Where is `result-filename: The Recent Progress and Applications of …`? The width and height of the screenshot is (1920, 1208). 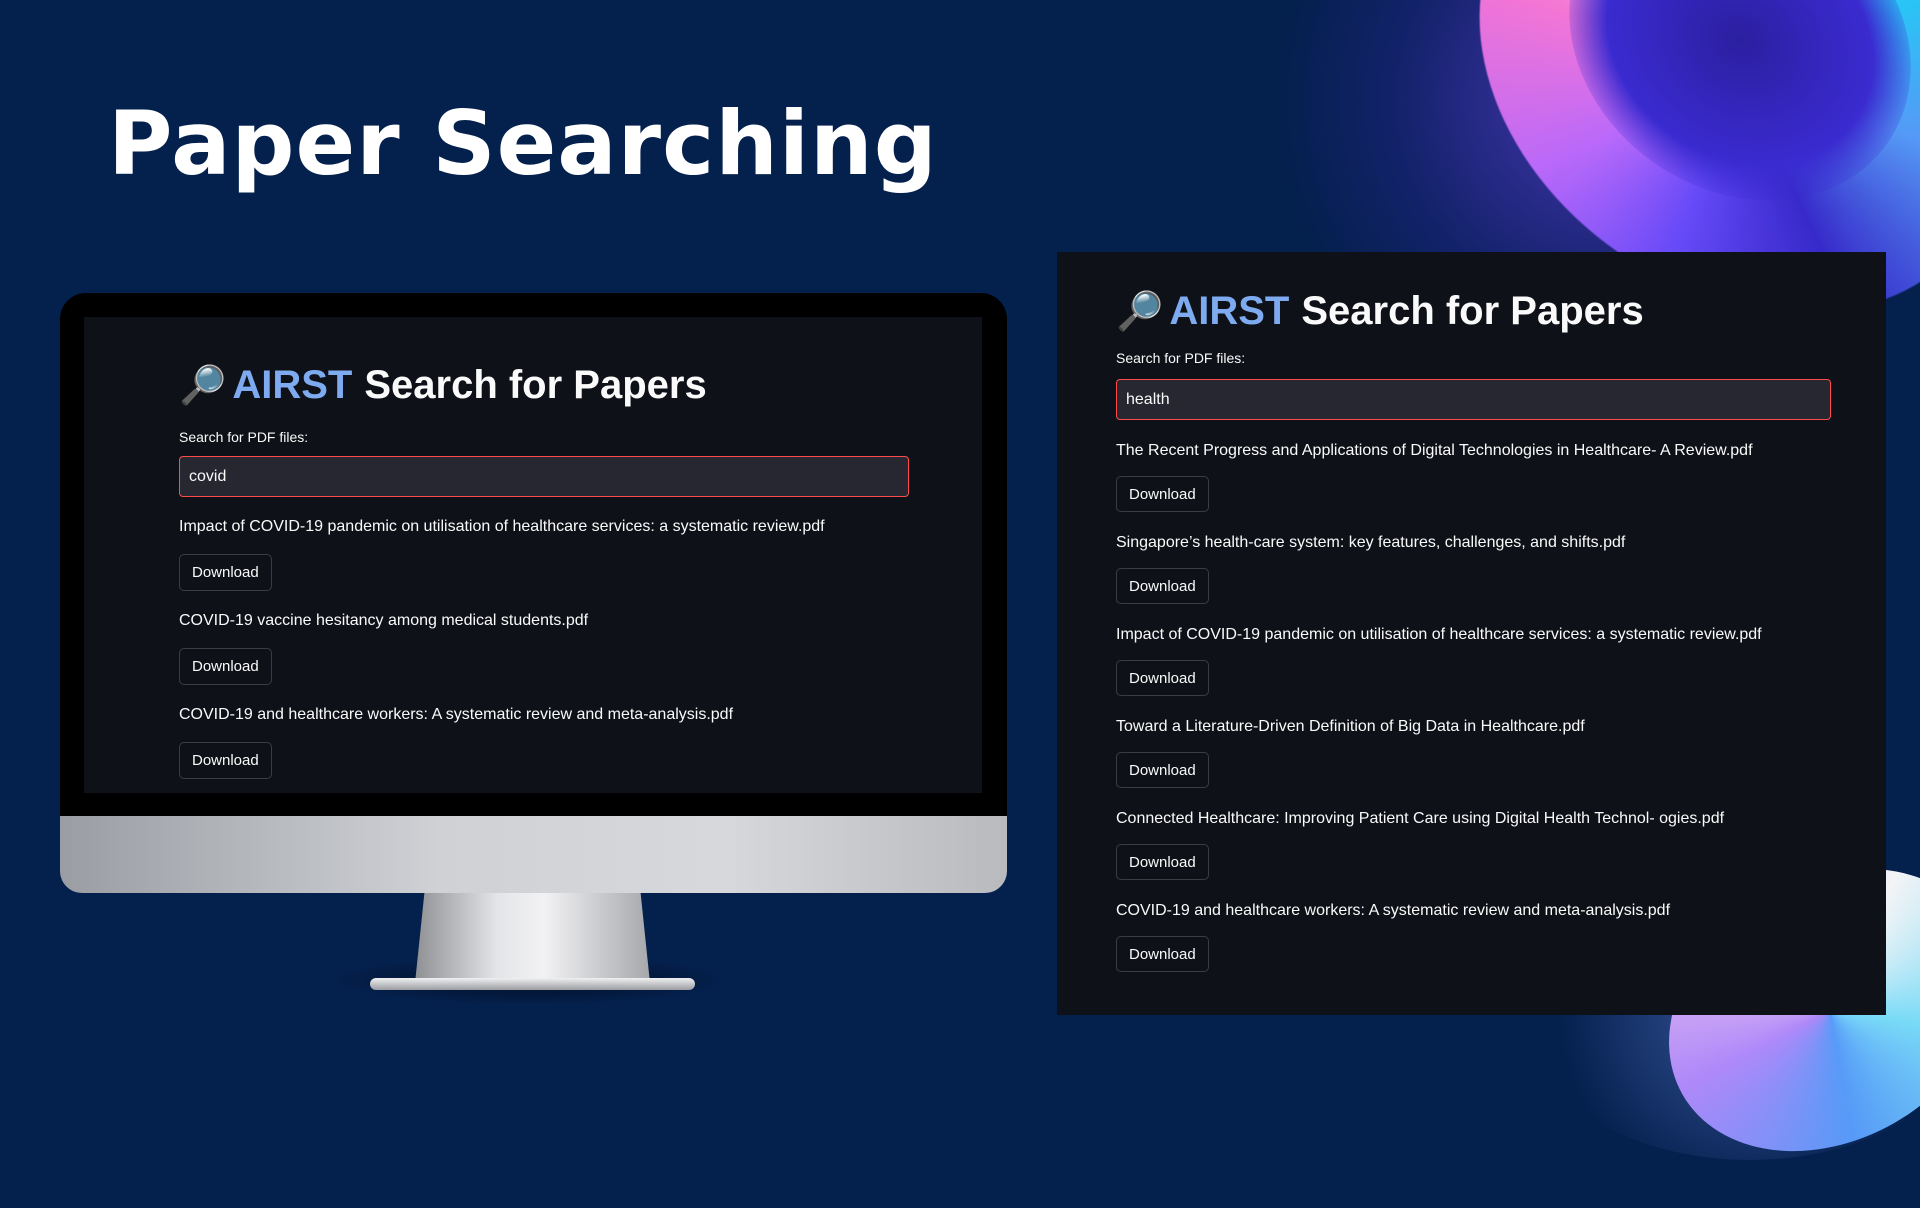 result-filename: The Recent Progress and Applications of … is located at coordinates (1434, 450).